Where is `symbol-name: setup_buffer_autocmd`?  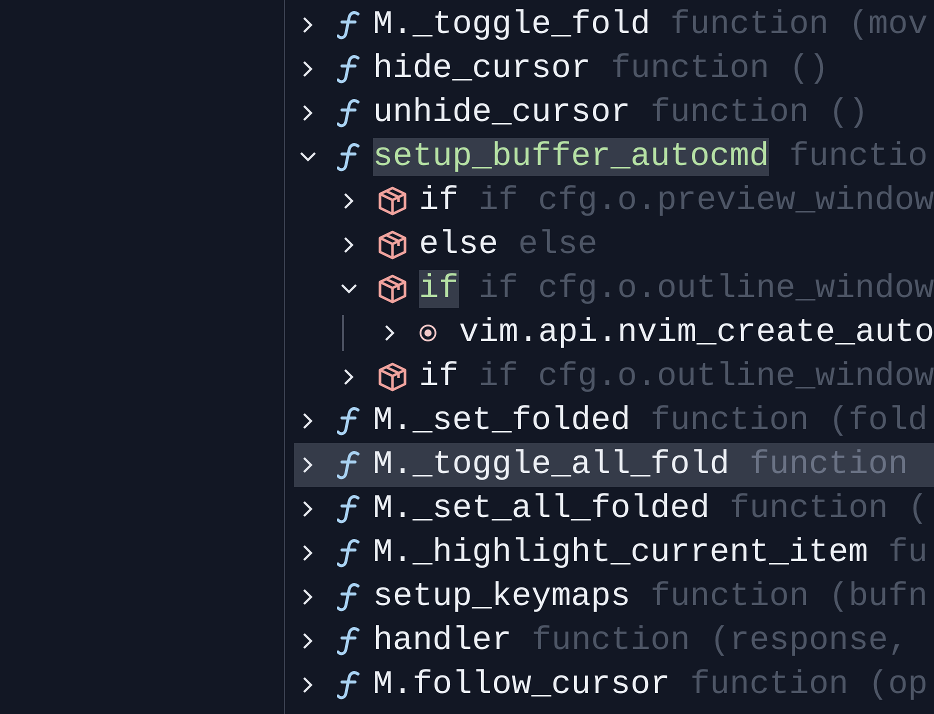 symbol-name: setup_buffer_autocmd is located at coordinates (571, 157).